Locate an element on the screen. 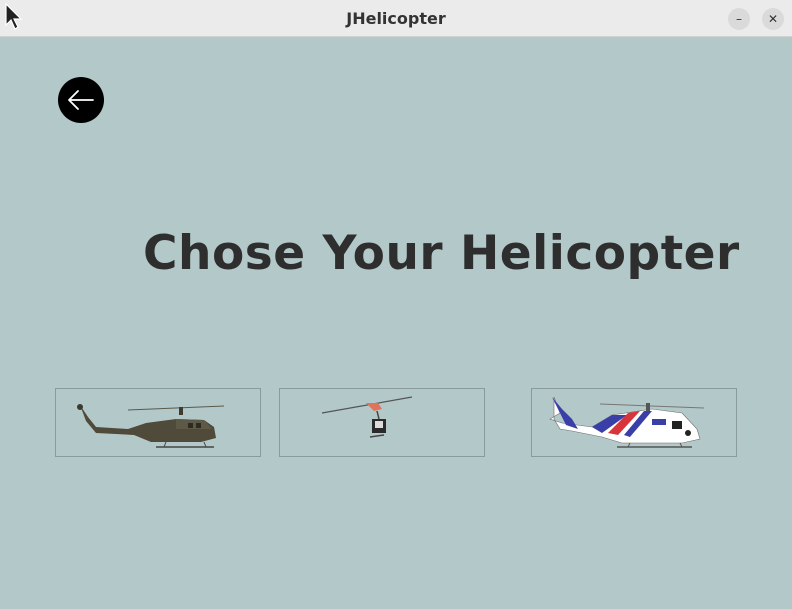  window-title: JHelicopter is located at coordinates (396, 18).